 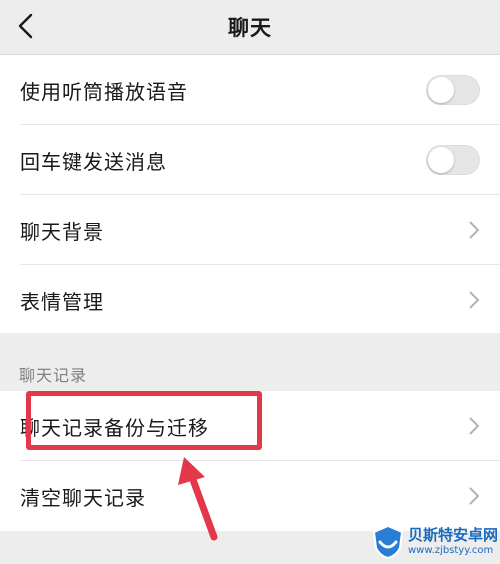 I want to click on watermark-name: 贝斯特安卓网, so click(x=453, y=535).